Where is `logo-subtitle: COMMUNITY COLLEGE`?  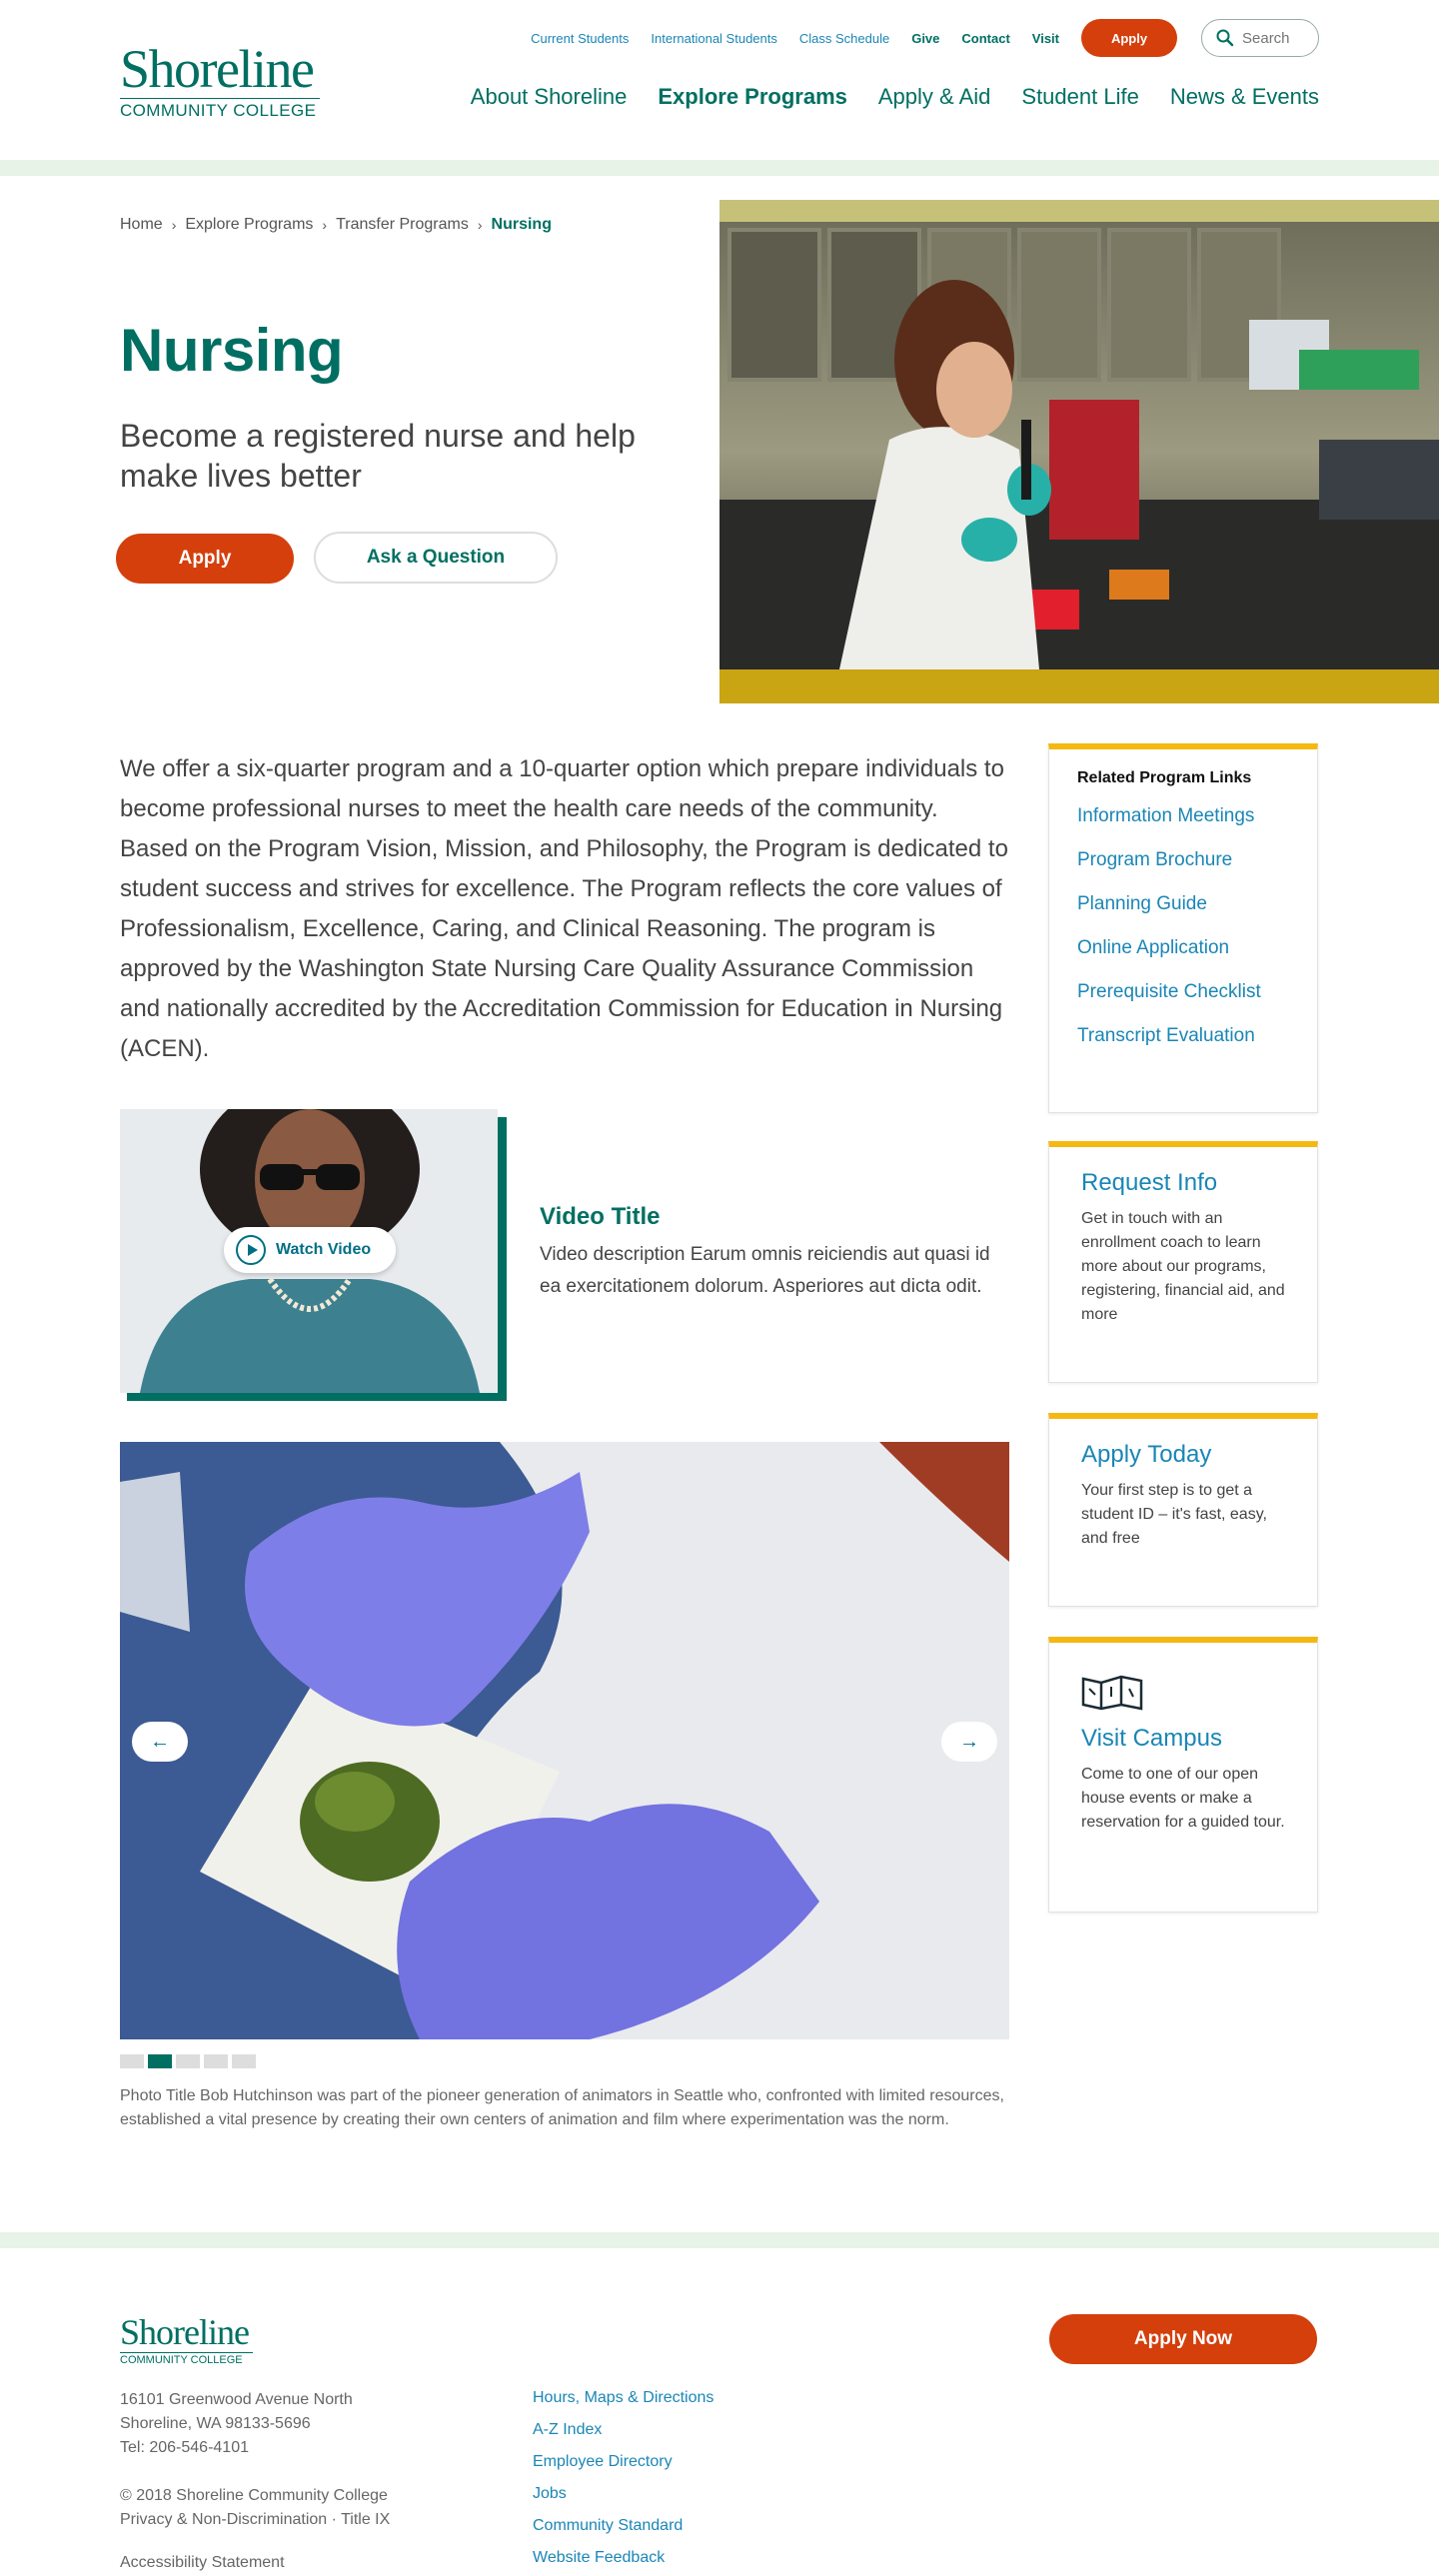 logo-subtitle: COMMUNITY COLLEGE is located at coordinates (220, 109).